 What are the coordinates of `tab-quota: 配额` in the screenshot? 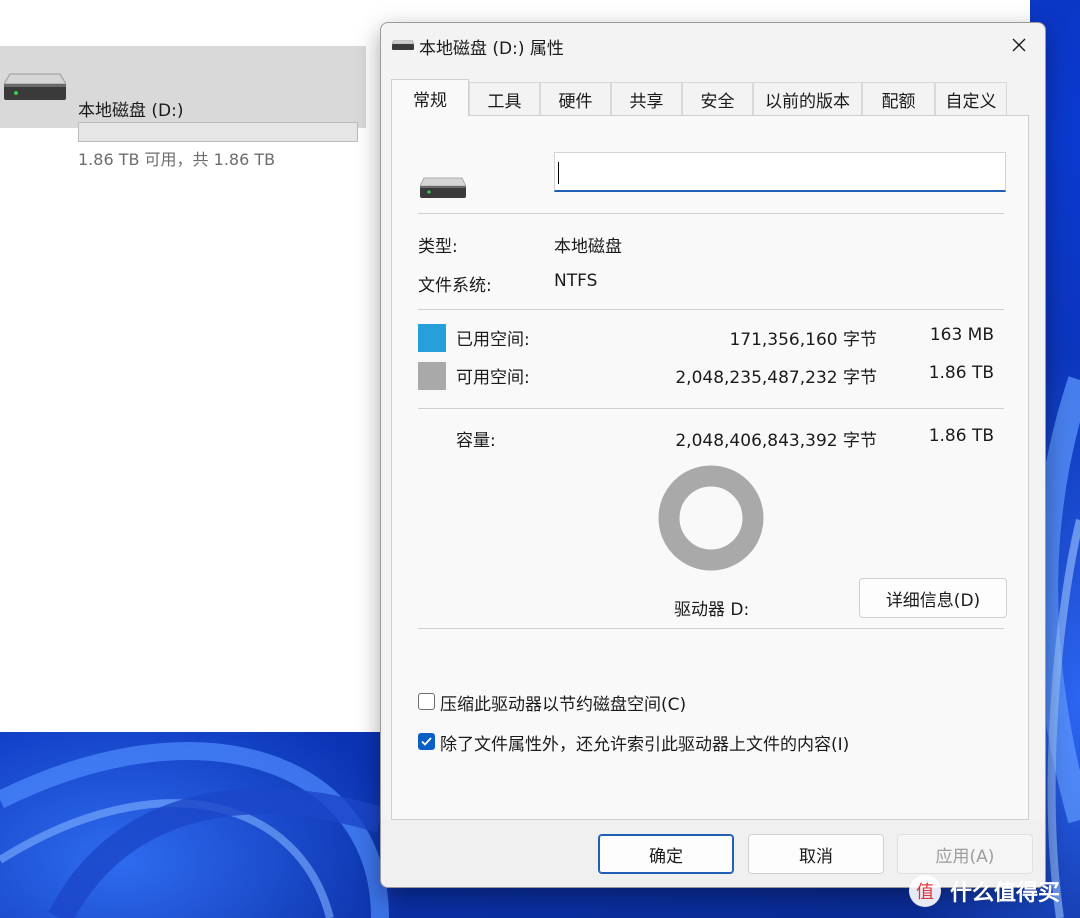 It's located at (898, 98).